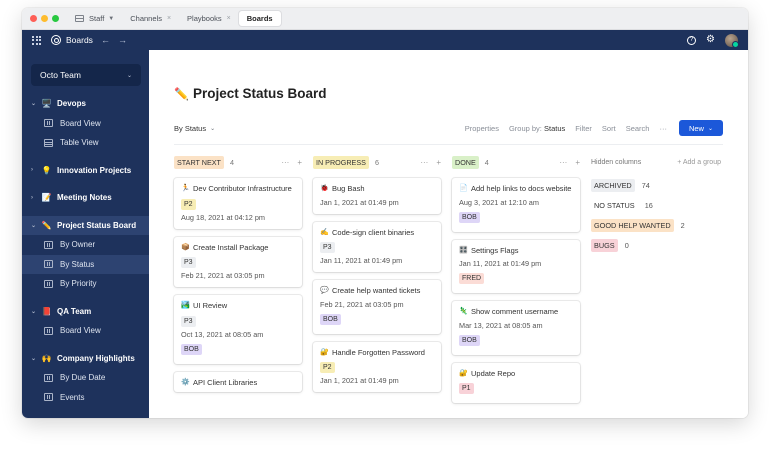  Describe the element at coordinates (85, 378) in the screenshot. I see `sidebar-view-by-due-date: By Due Date` at that location.